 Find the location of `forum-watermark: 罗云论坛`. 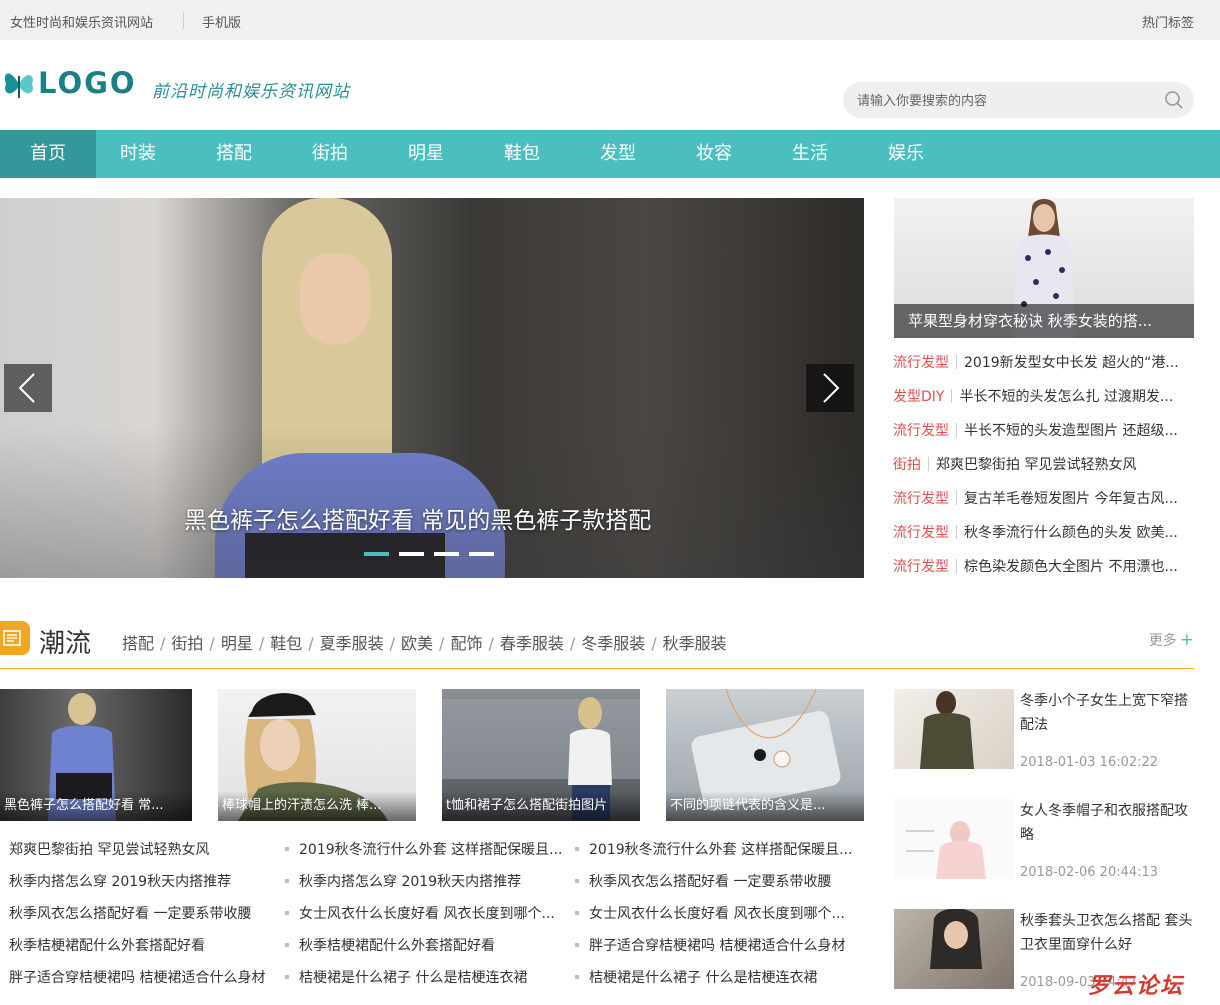

forum-watermark: 罗云论坛 is located at coordinates (1136, 986).